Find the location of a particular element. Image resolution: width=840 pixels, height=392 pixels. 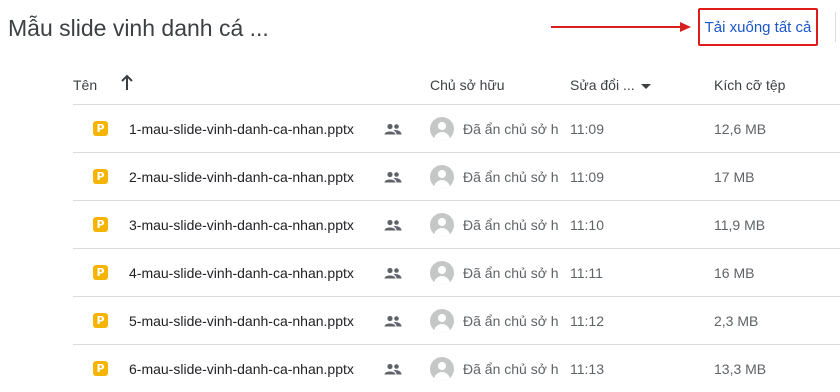

annotation-arrow-head is located at coordinates (685, 27).